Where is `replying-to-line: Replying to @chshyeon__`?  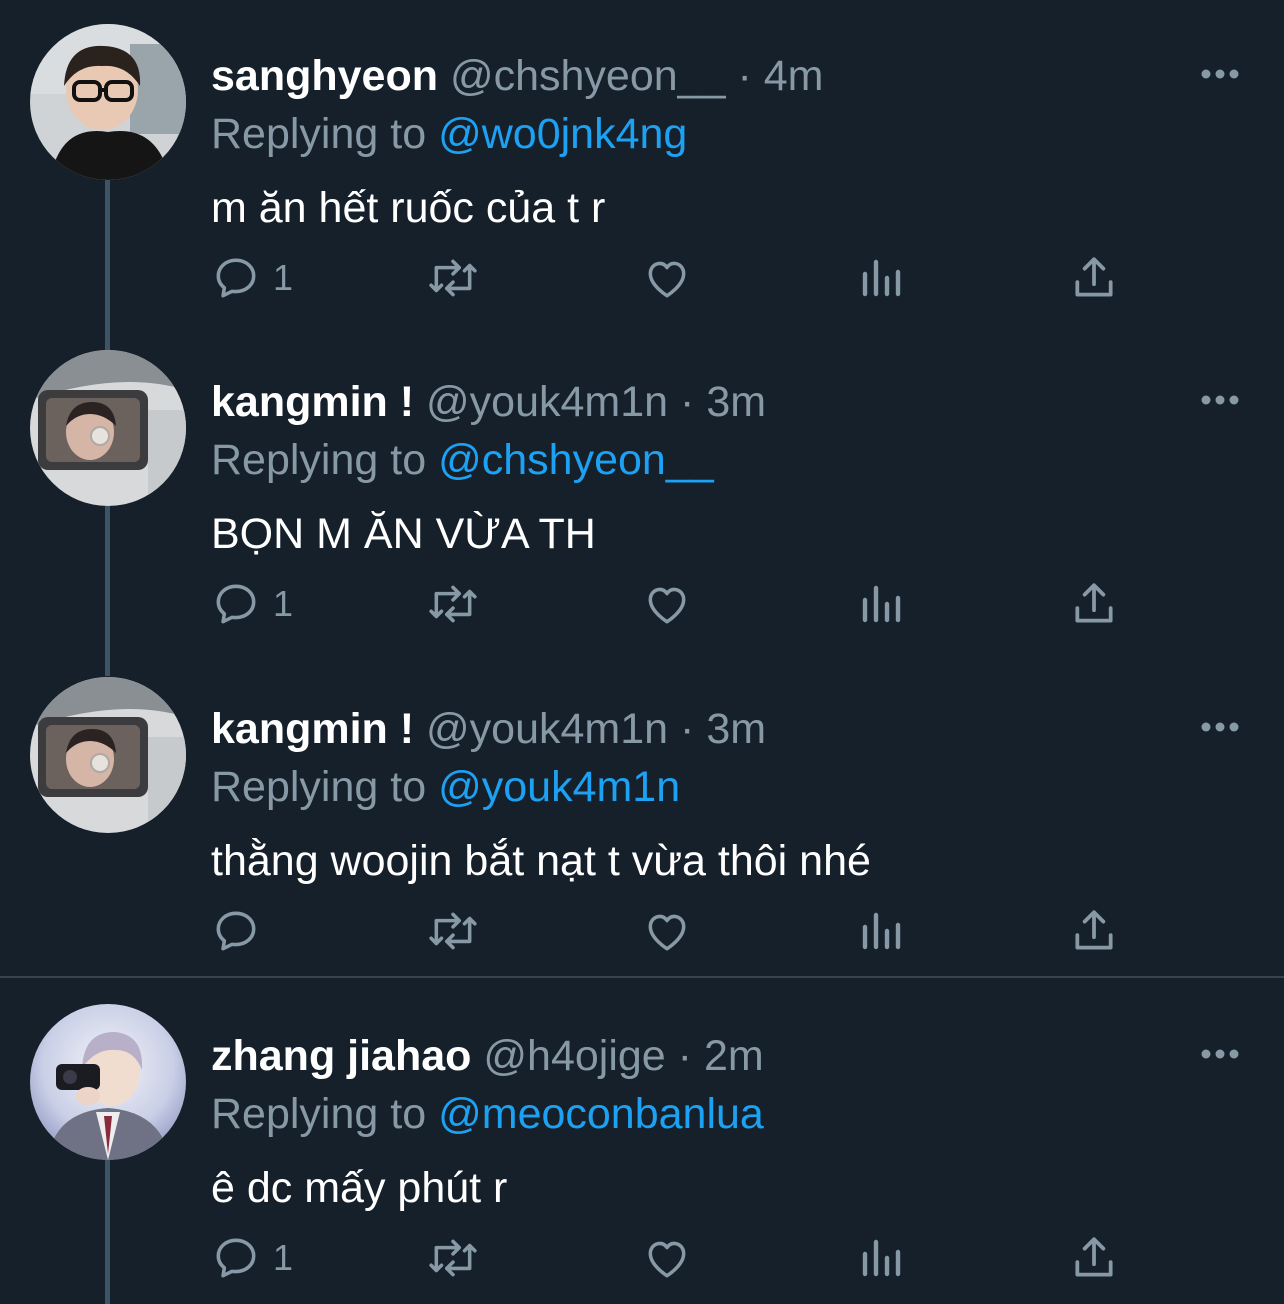
replying-to-line: Replying to @chshyeon__ is located at coordinates (462, 460).